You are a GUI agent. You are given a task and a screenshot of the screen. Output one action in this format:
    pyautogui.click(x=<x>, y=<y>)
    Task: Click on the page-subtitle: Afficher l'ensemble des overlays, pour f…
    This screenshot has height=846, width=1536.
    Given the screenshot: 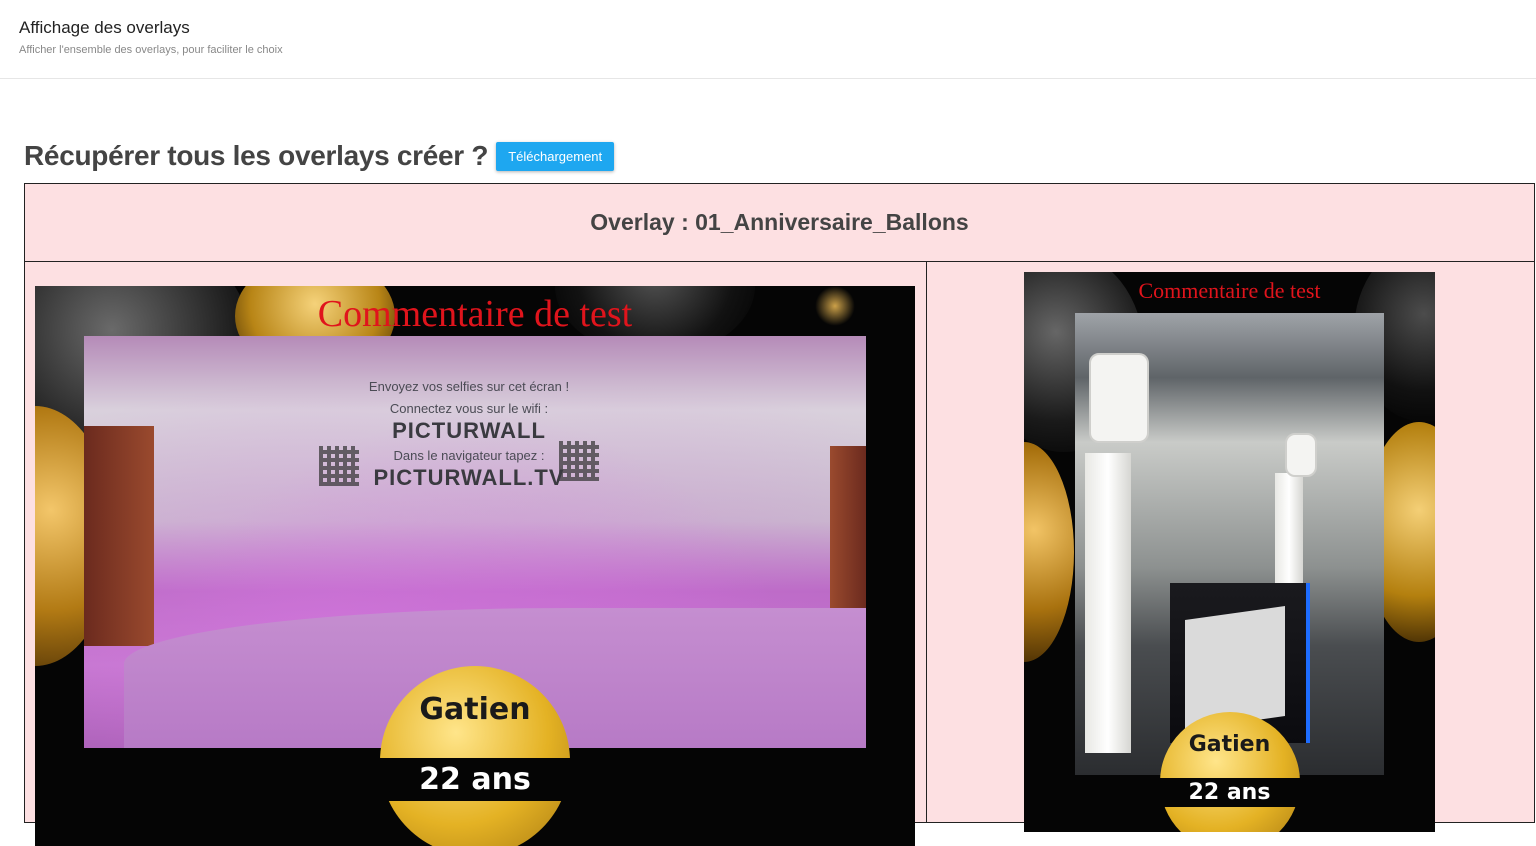 What is the action you would take?
    pyautogui.click(x=151, y=50)
    